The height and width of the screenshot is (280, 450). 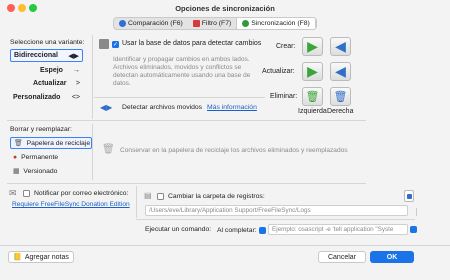 I want to click on chevron-down-icon, so click(x=262, y=230).